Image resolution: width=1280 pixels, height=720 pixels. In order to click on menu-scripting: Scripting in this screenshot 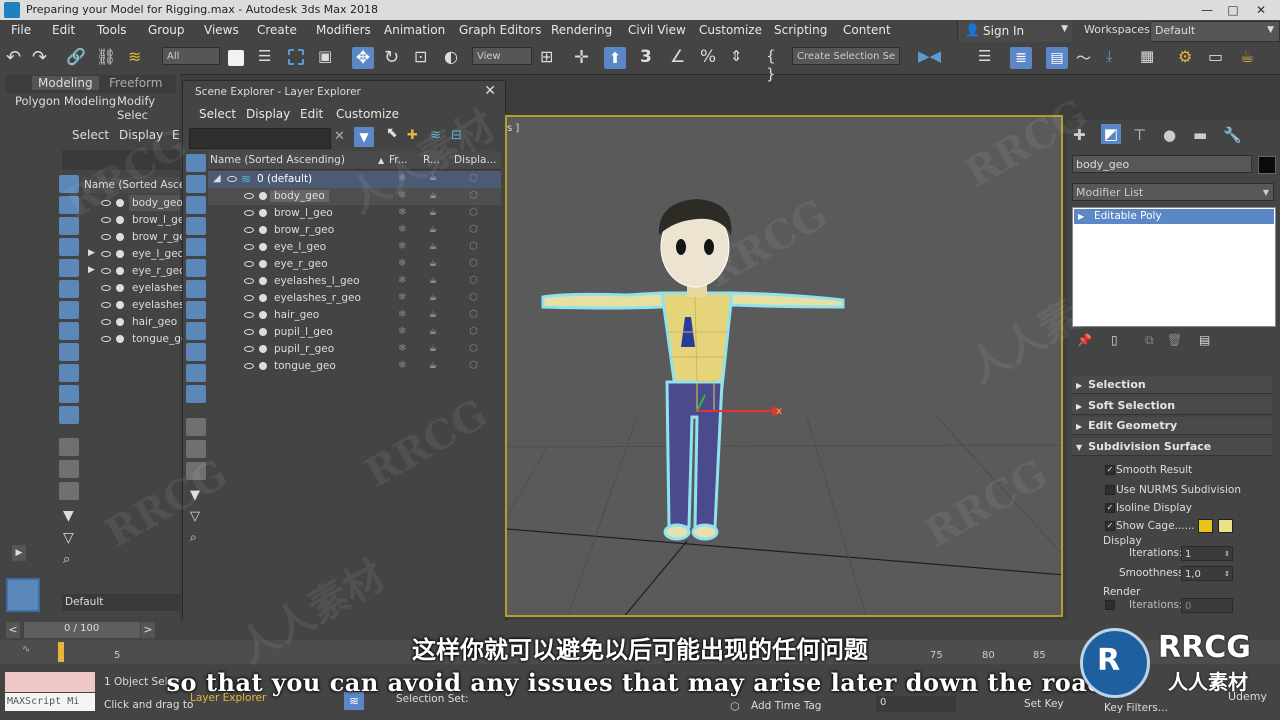, I will do `click(800, 30)`.